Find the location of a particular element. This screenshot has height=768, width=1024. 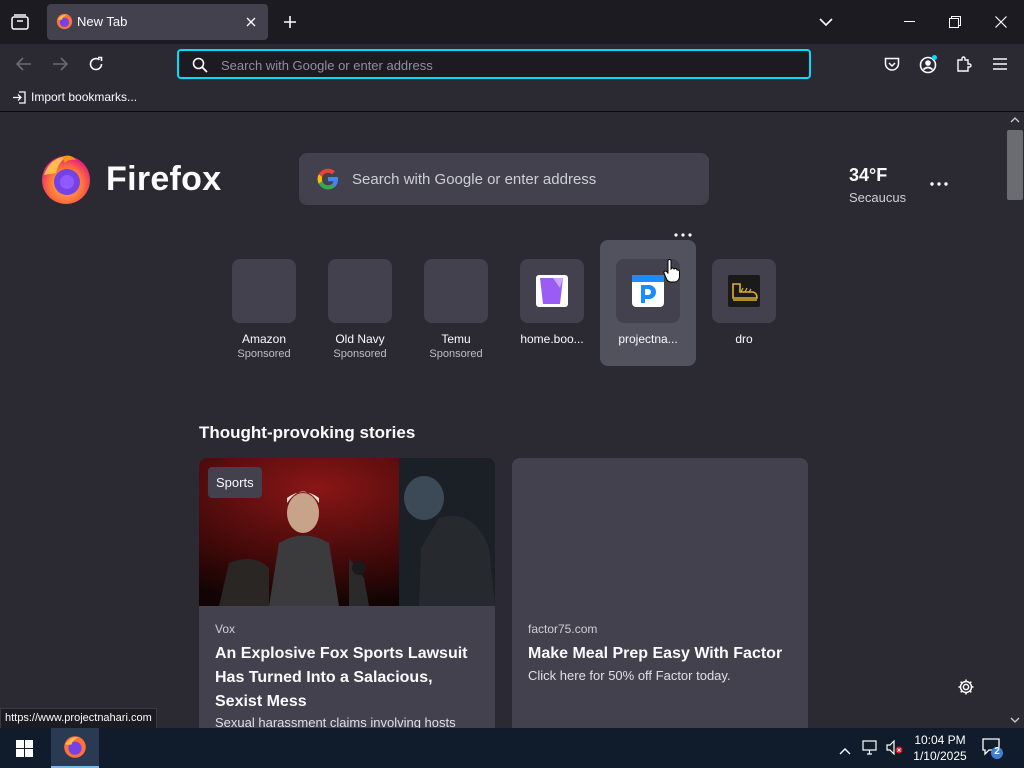

list-all-tabs-button is located at coordinates (826, 22).